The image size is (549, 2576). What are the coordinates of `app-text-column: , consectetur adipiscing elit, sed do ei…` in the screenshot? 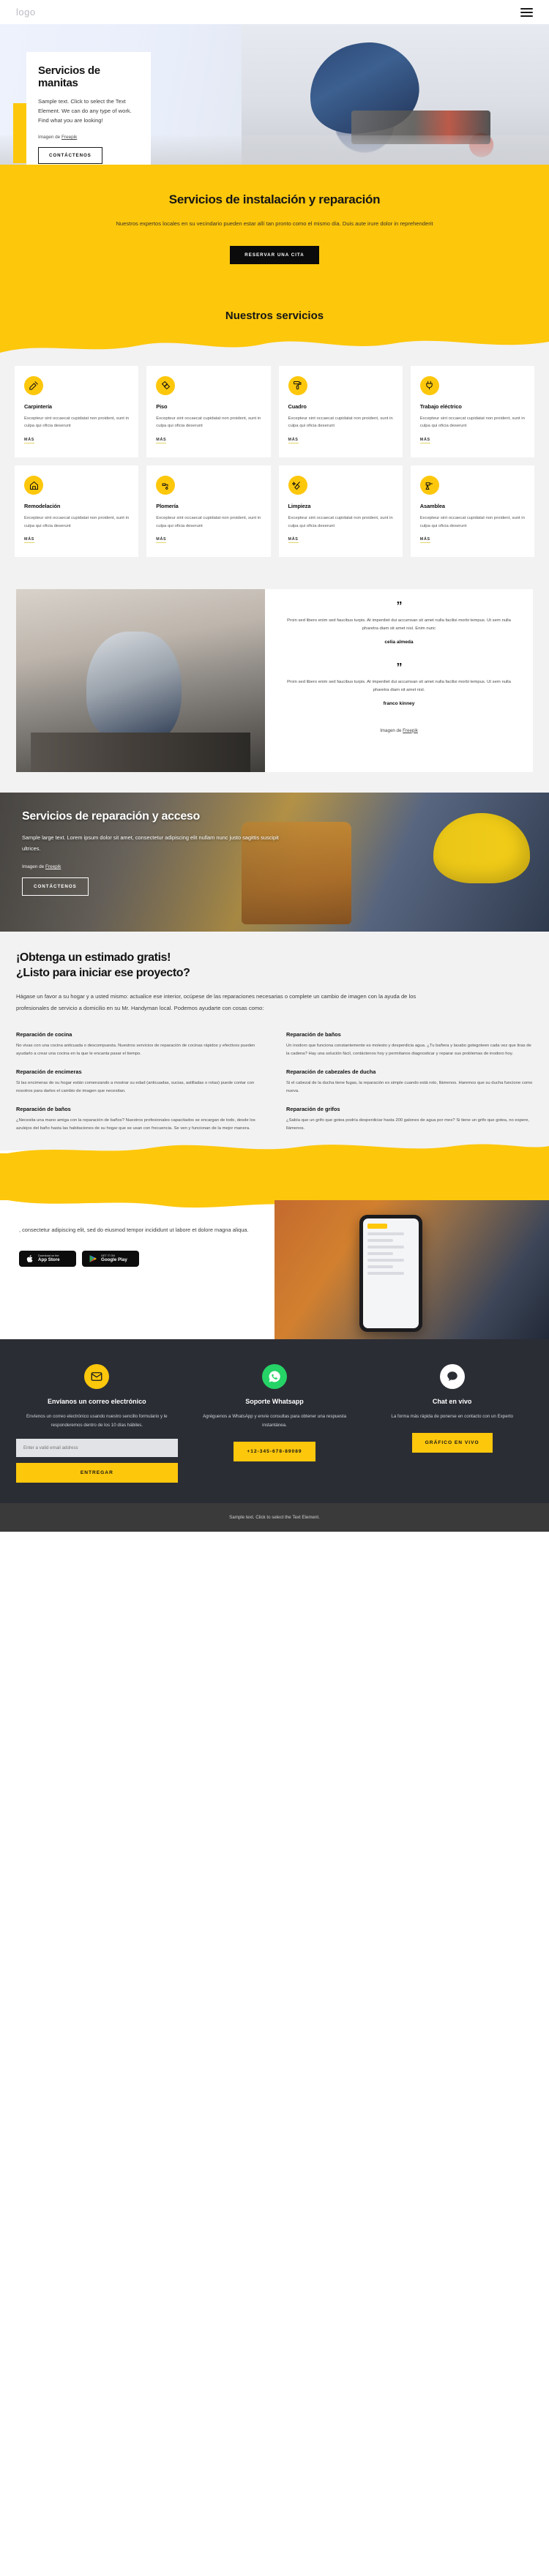 It's located at (137, 1269).